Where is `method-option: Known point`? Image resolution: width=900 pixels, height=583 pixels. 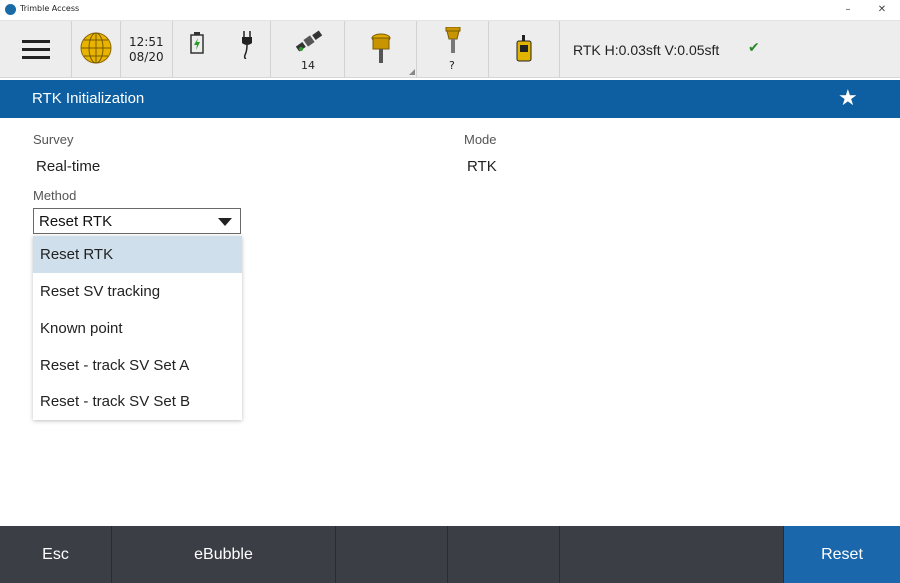
method-option: Known point is located at coordinates (137, 328).